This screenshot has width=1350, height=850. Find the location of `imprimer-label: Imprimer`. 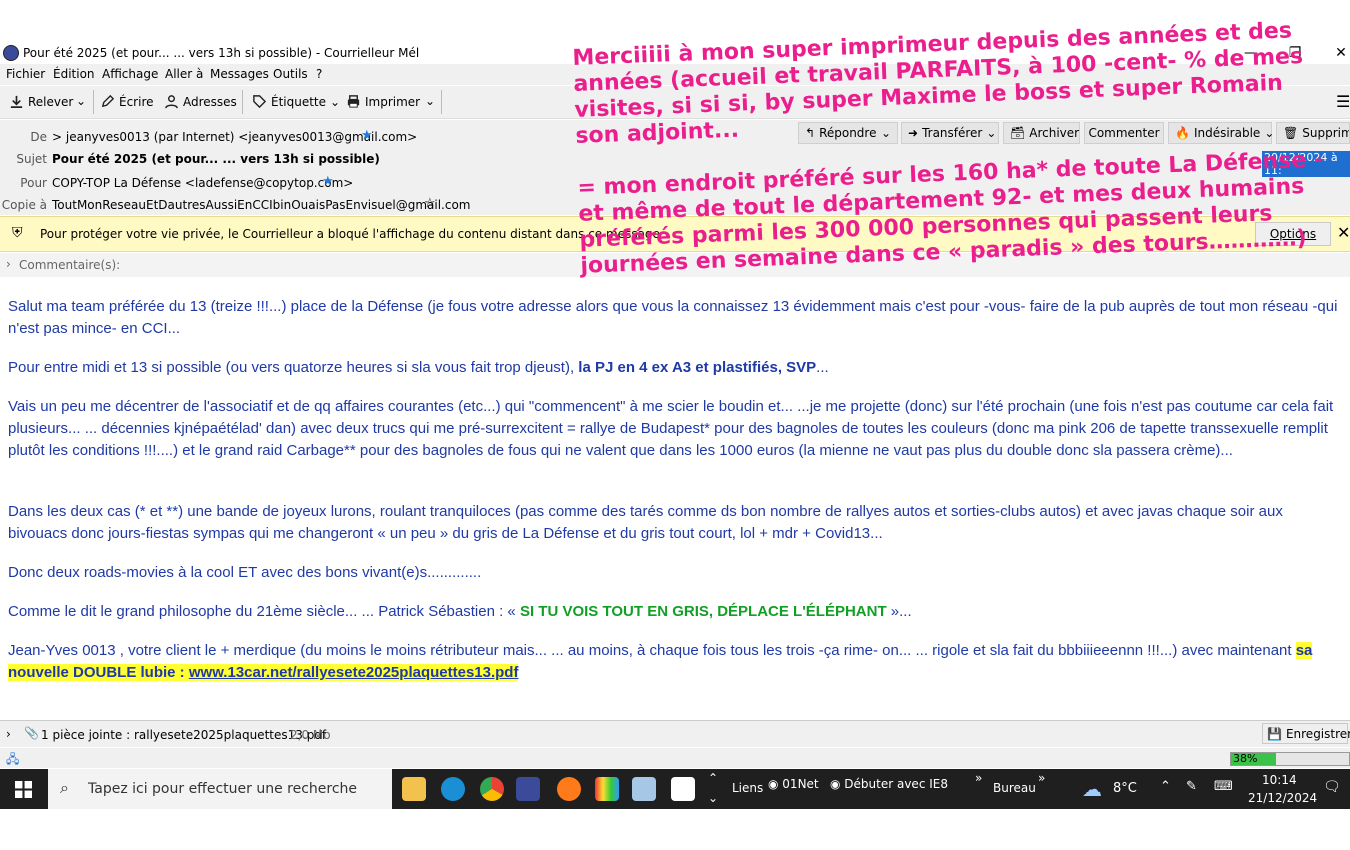

imprimer-label: Imprimer is located at coordinates (393, 101).